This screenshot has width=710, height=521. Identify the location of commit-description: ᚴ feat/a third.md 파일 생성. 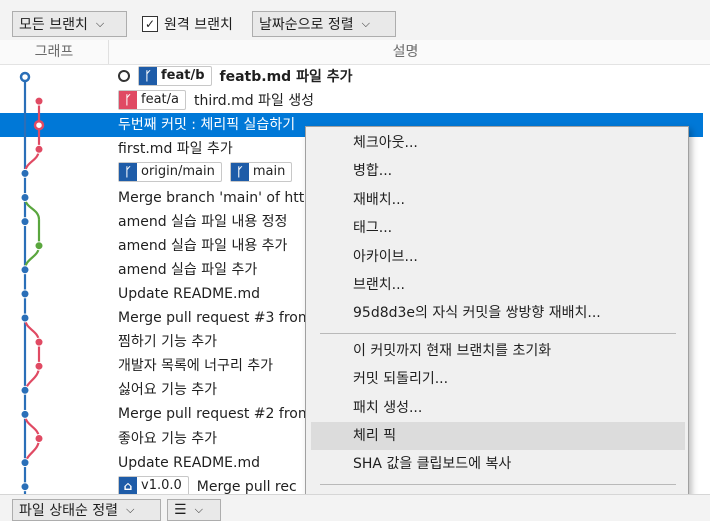
(216, 101).